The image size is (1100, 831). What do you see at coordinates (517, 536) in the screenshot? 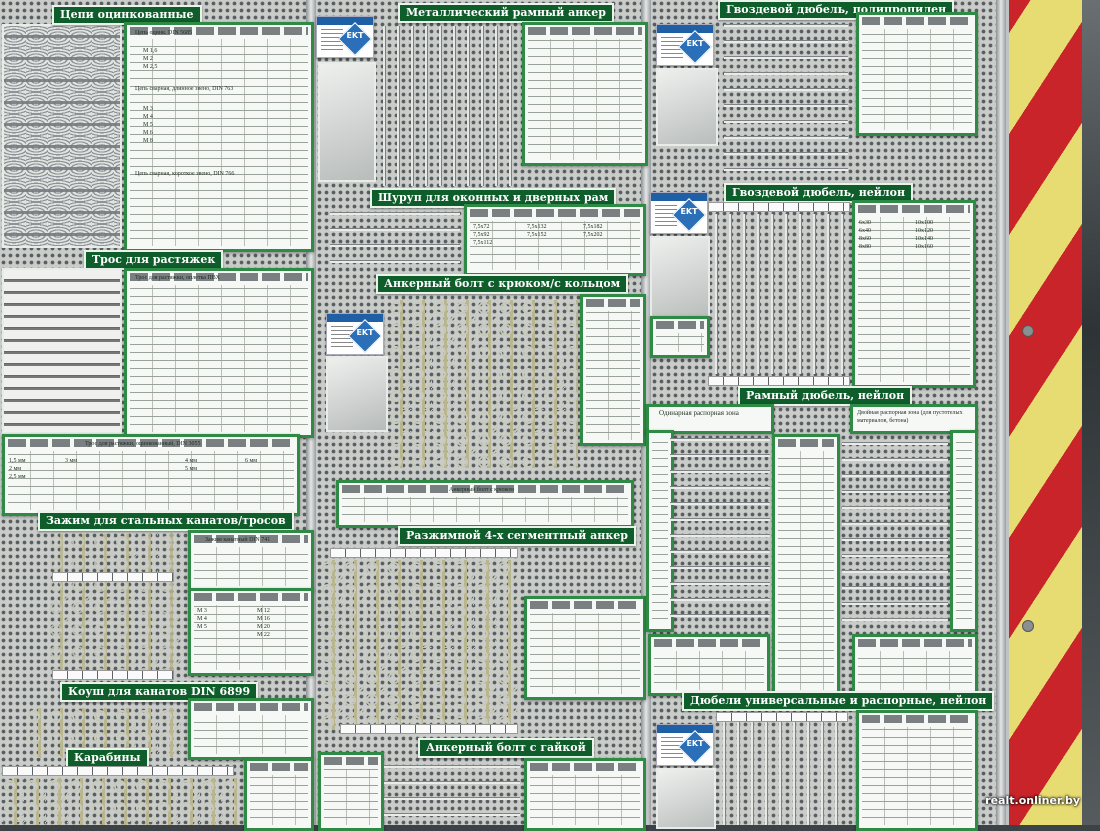
I see `header-segment-anchor: Разжимной 4-х сегментный анкер` at bounding box center [517, 536].